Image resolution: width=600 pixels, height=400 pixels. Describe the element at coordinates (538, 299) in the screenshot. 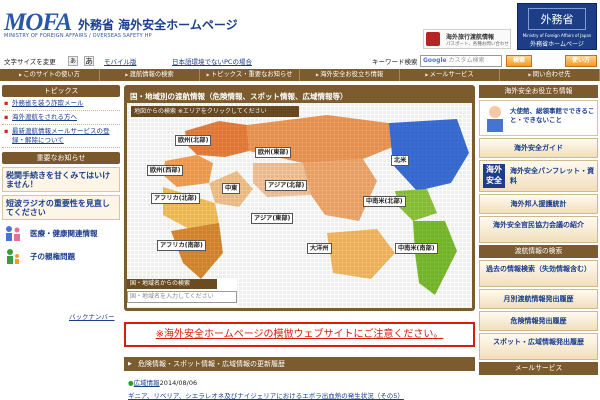

I see `monthly-history-button: 月別渡航情報発出履歴` at that location.